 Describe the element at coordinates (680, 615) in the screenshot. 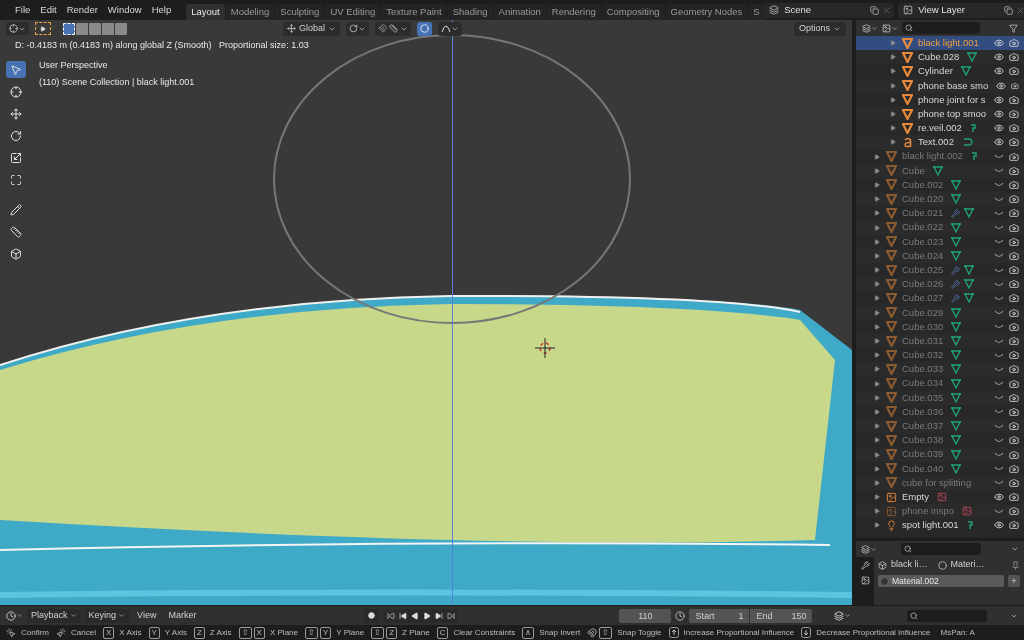

I see `stopwatch-icon` at that location.